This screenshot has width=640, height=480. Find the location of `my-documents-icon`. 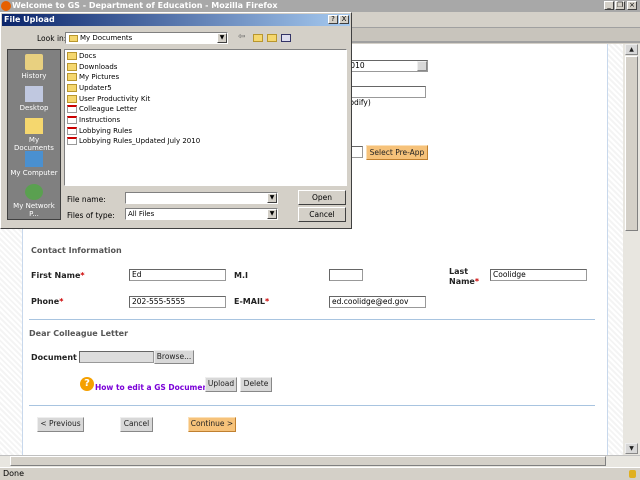

my-documents-icon is located at coordinates (34, 126).